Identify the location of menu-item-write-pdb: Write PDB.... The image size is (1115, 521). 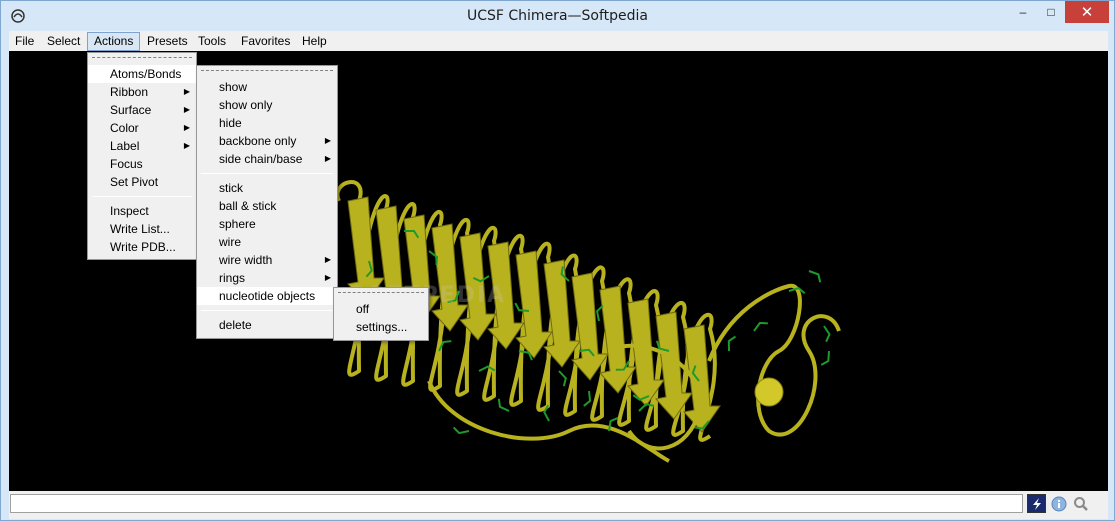
(142, 247).